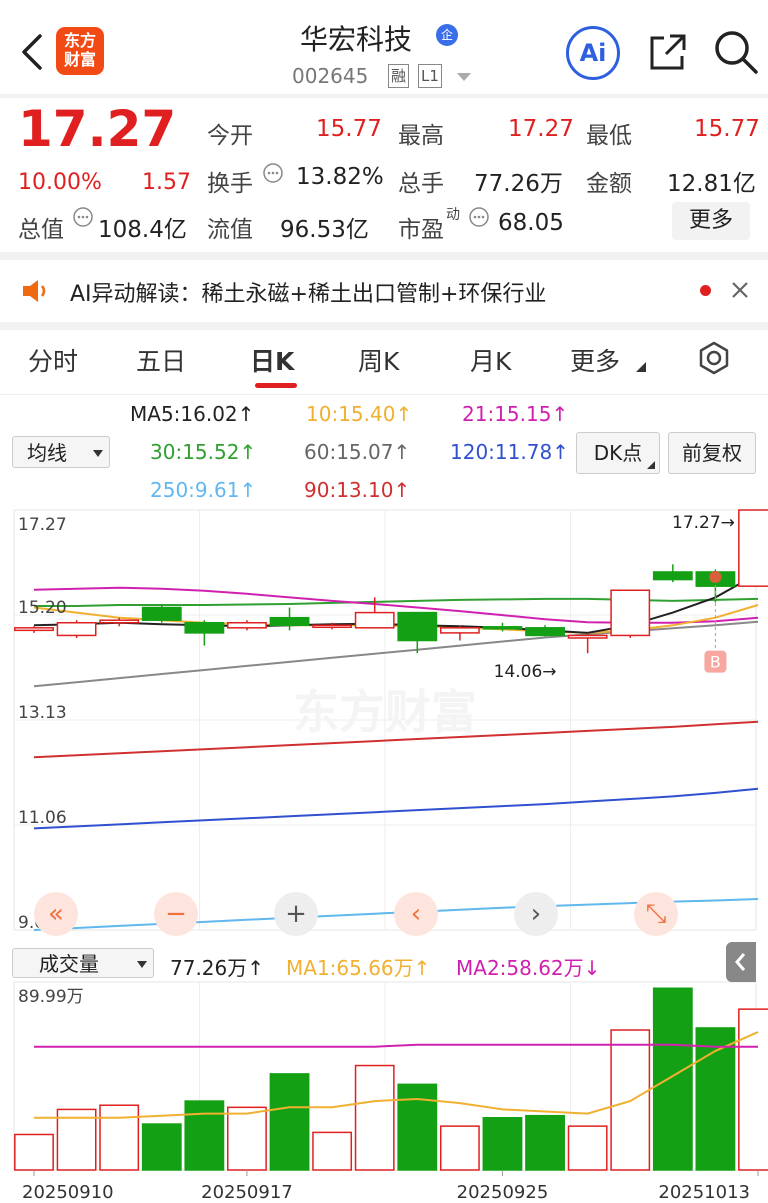  I want to click on current-price: 17.27, so click(97, 129).